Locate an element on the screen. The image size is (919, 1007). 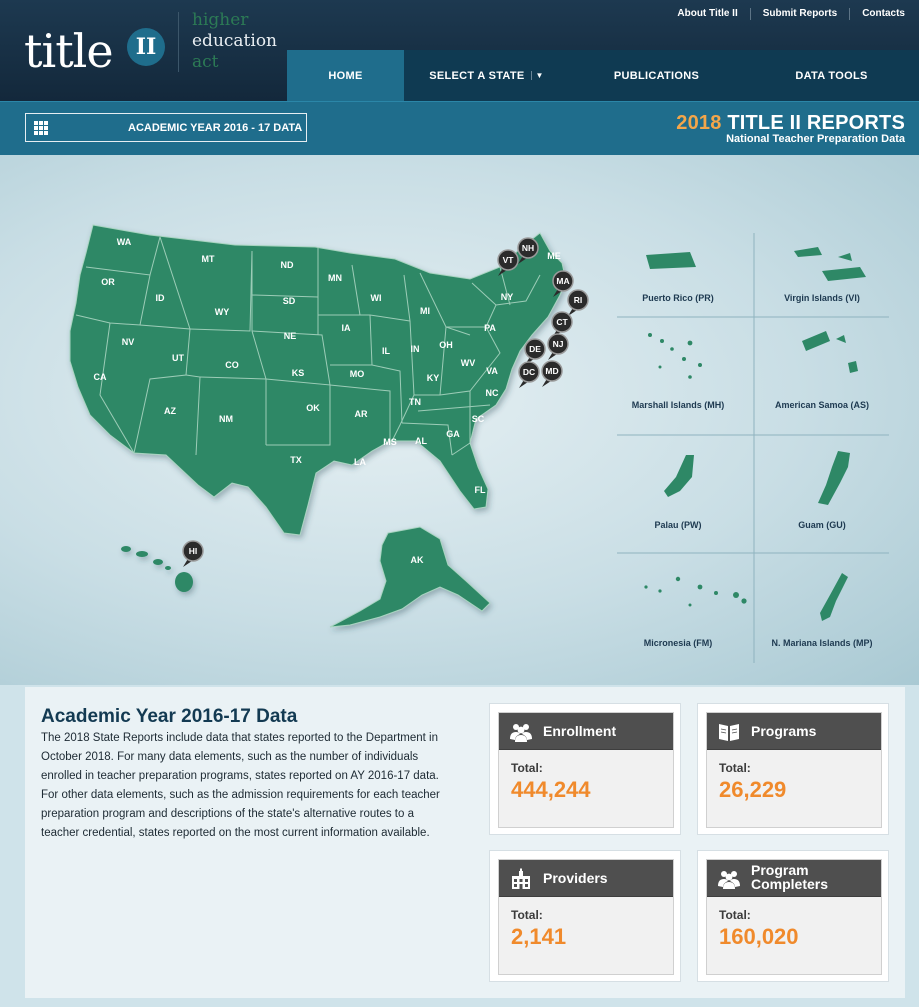
nav-home: HOME is located at coordinates (345, 75).